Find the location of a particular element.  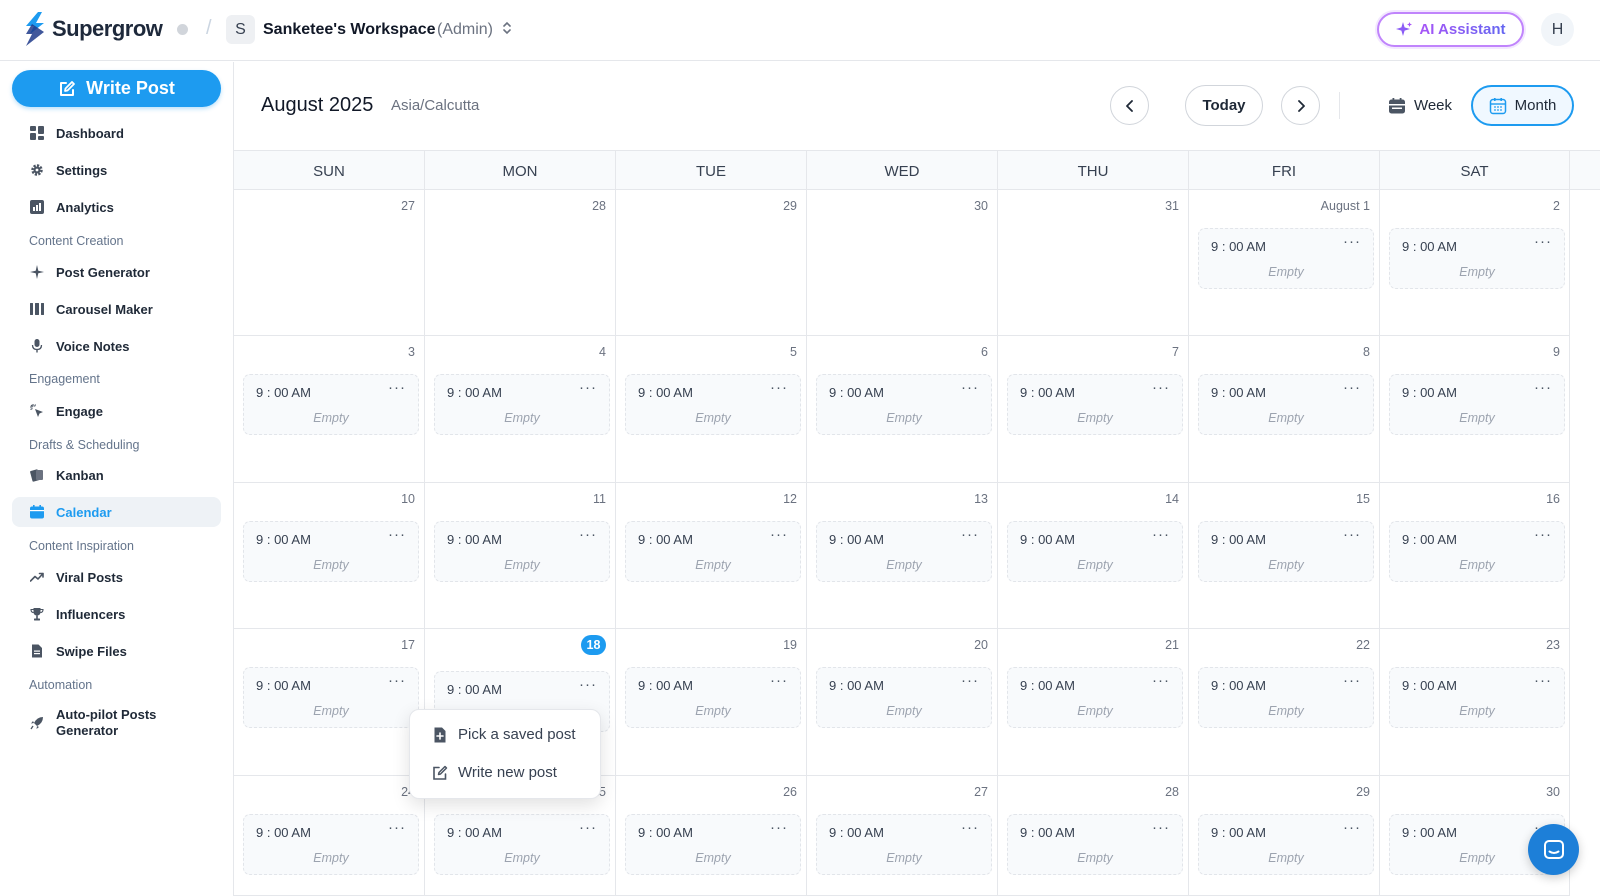

calendar-day-cell: 27 is located at coordinates (329, 263).